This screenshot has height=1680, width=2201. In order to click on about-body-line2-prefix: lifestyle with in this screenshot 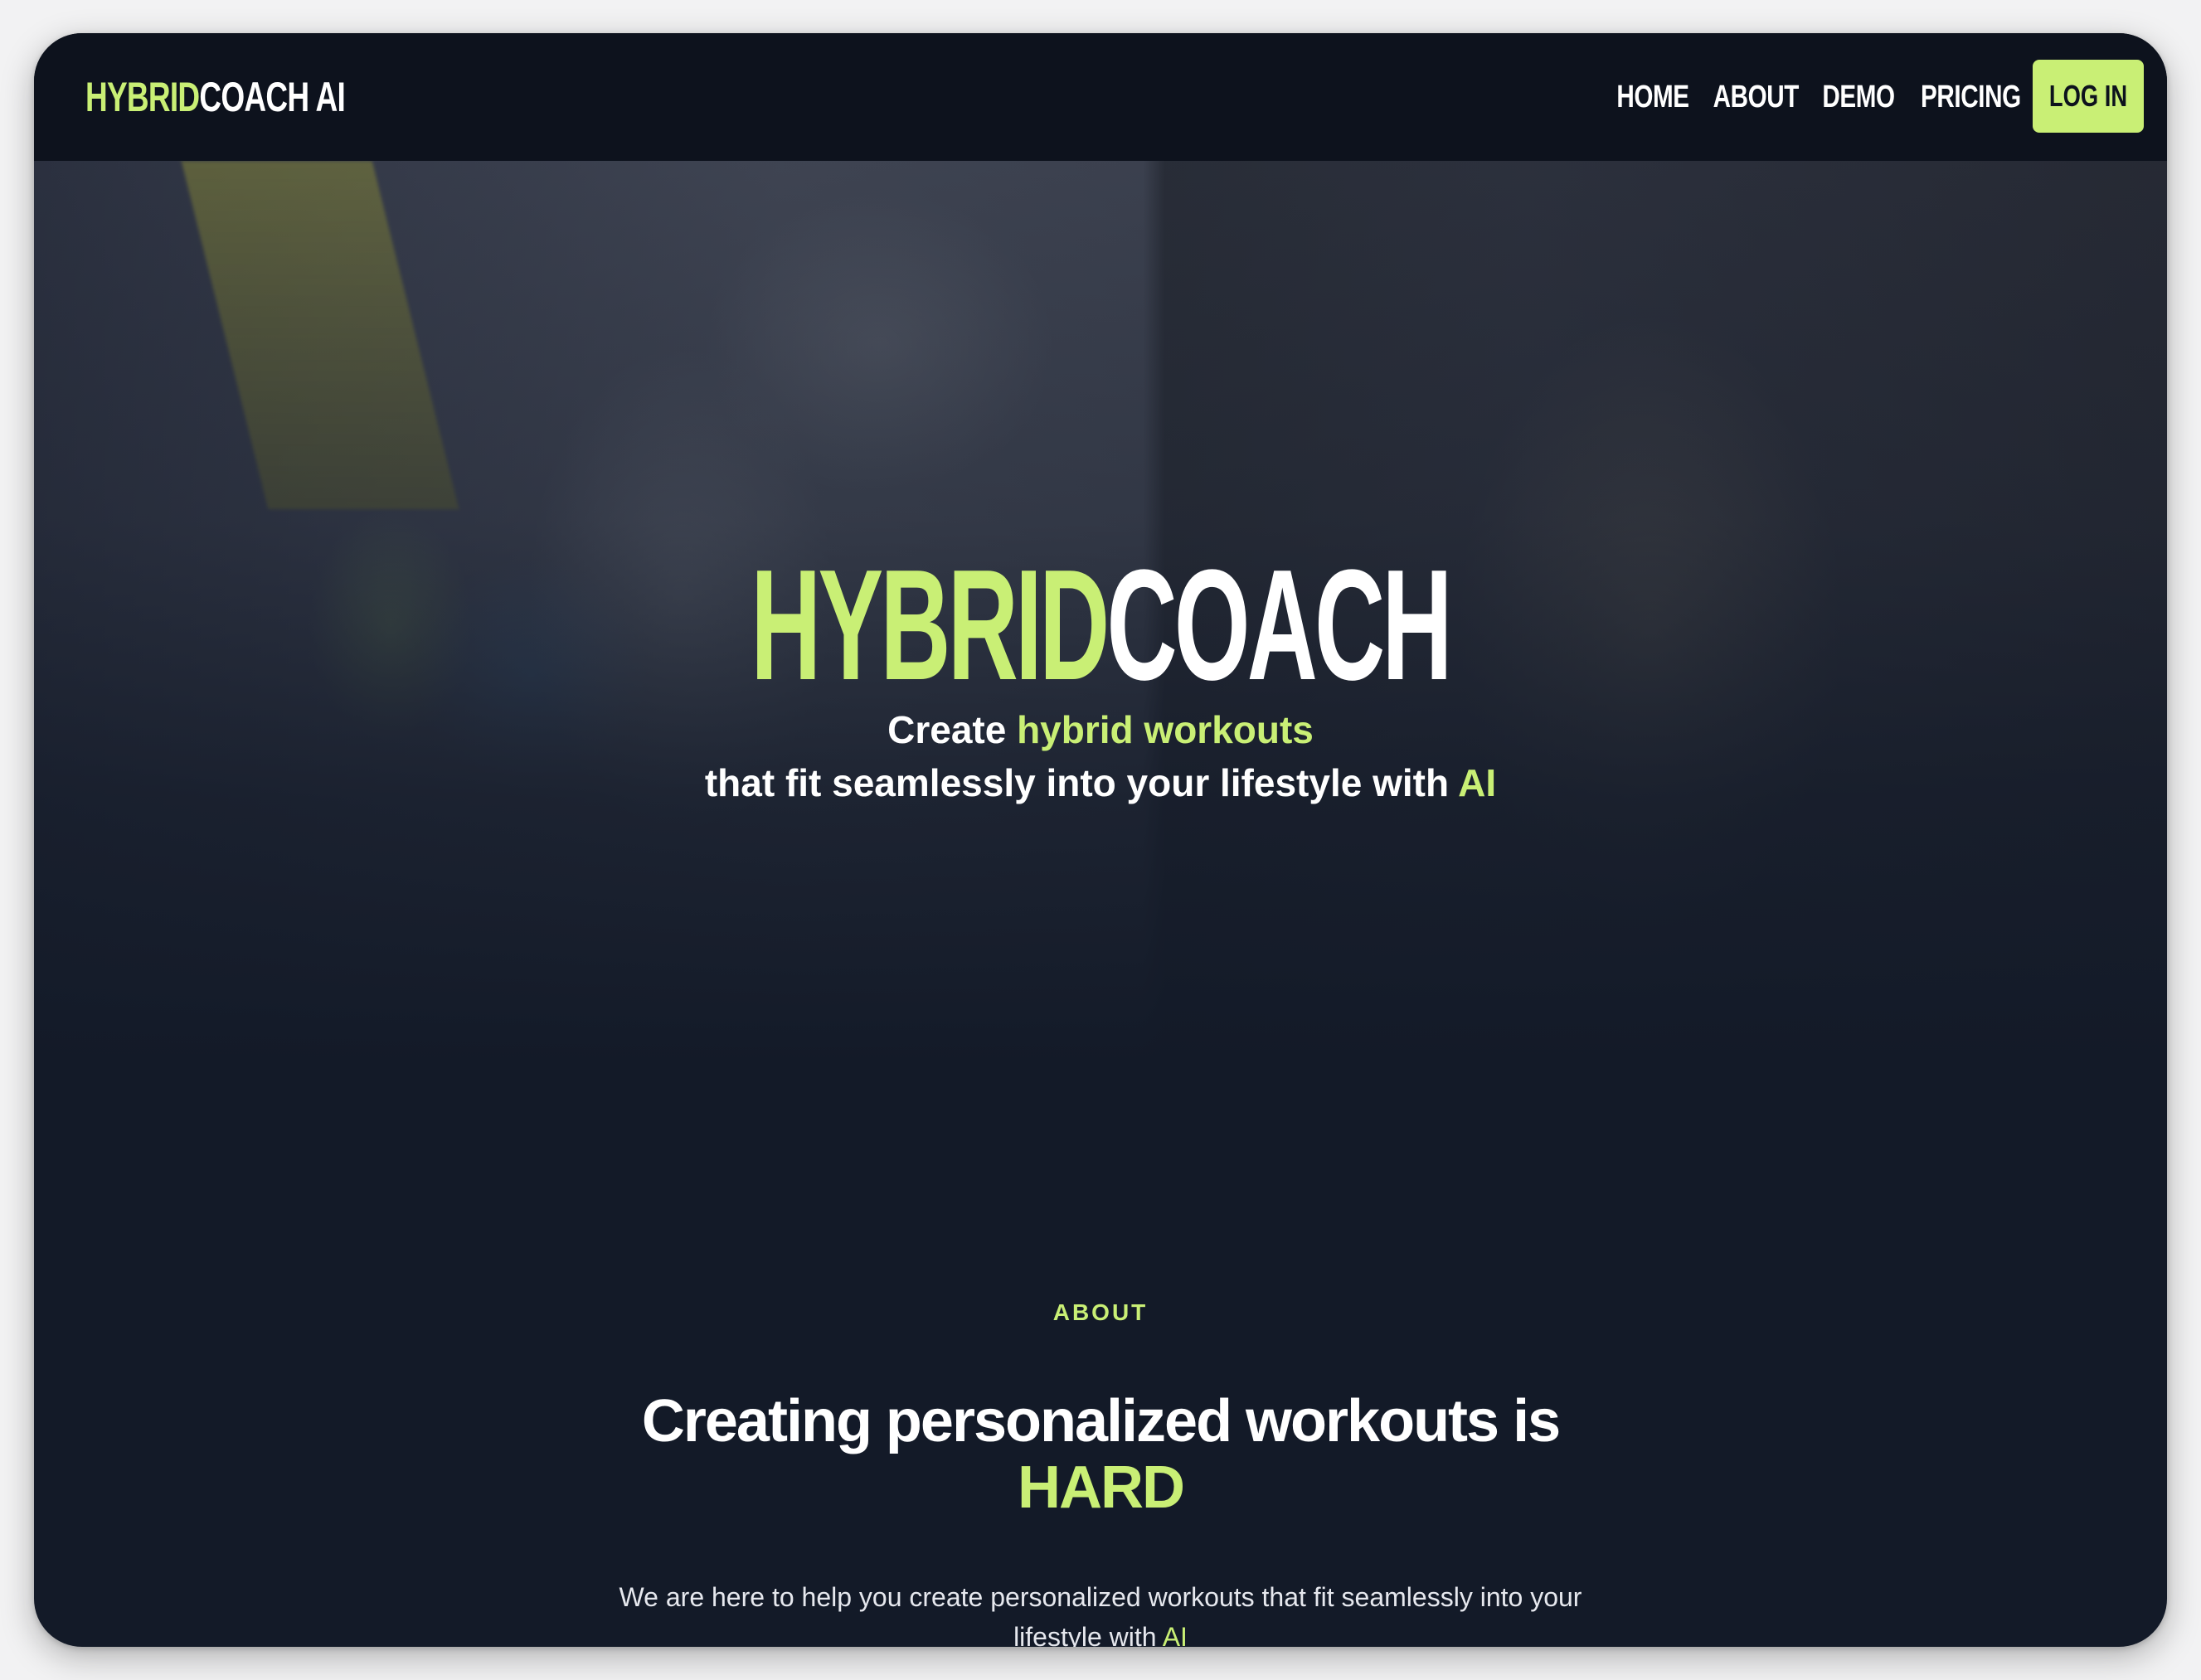, I will do `click(1088, 1634)`.